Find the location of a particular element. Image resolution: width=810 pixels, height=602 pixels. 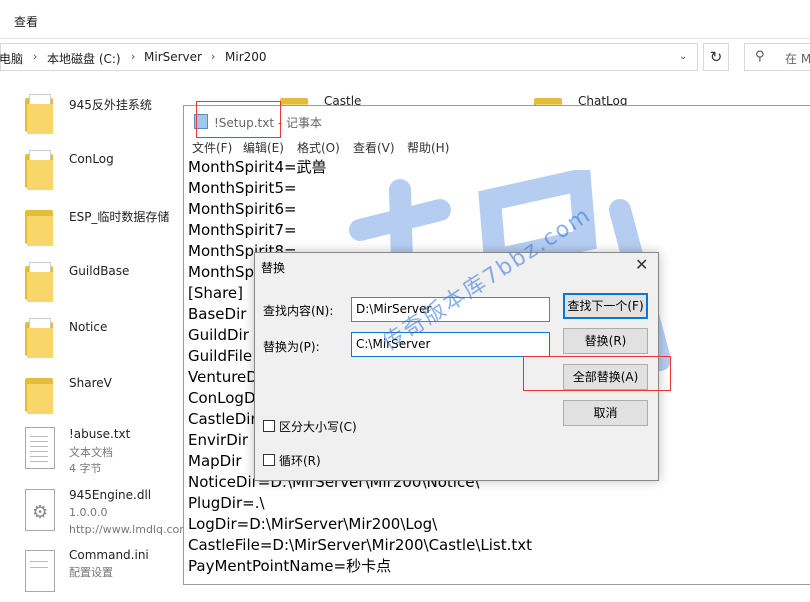

breadcrumb-computer: 电脑 is located at coordinates (11, 58).